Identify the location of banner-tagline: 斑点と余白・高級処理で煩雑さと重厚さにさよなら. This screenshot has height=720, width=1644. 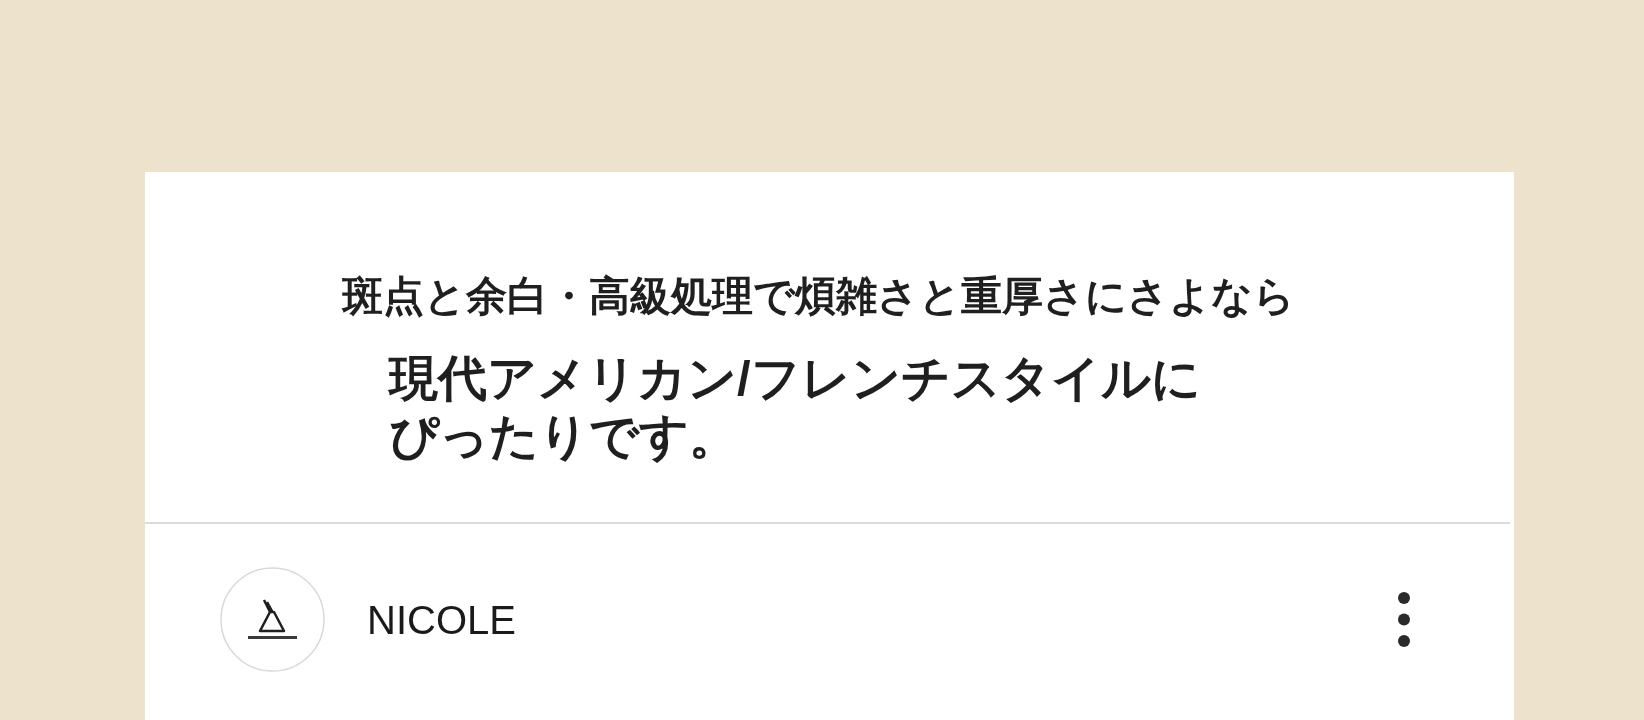
(818, 296).